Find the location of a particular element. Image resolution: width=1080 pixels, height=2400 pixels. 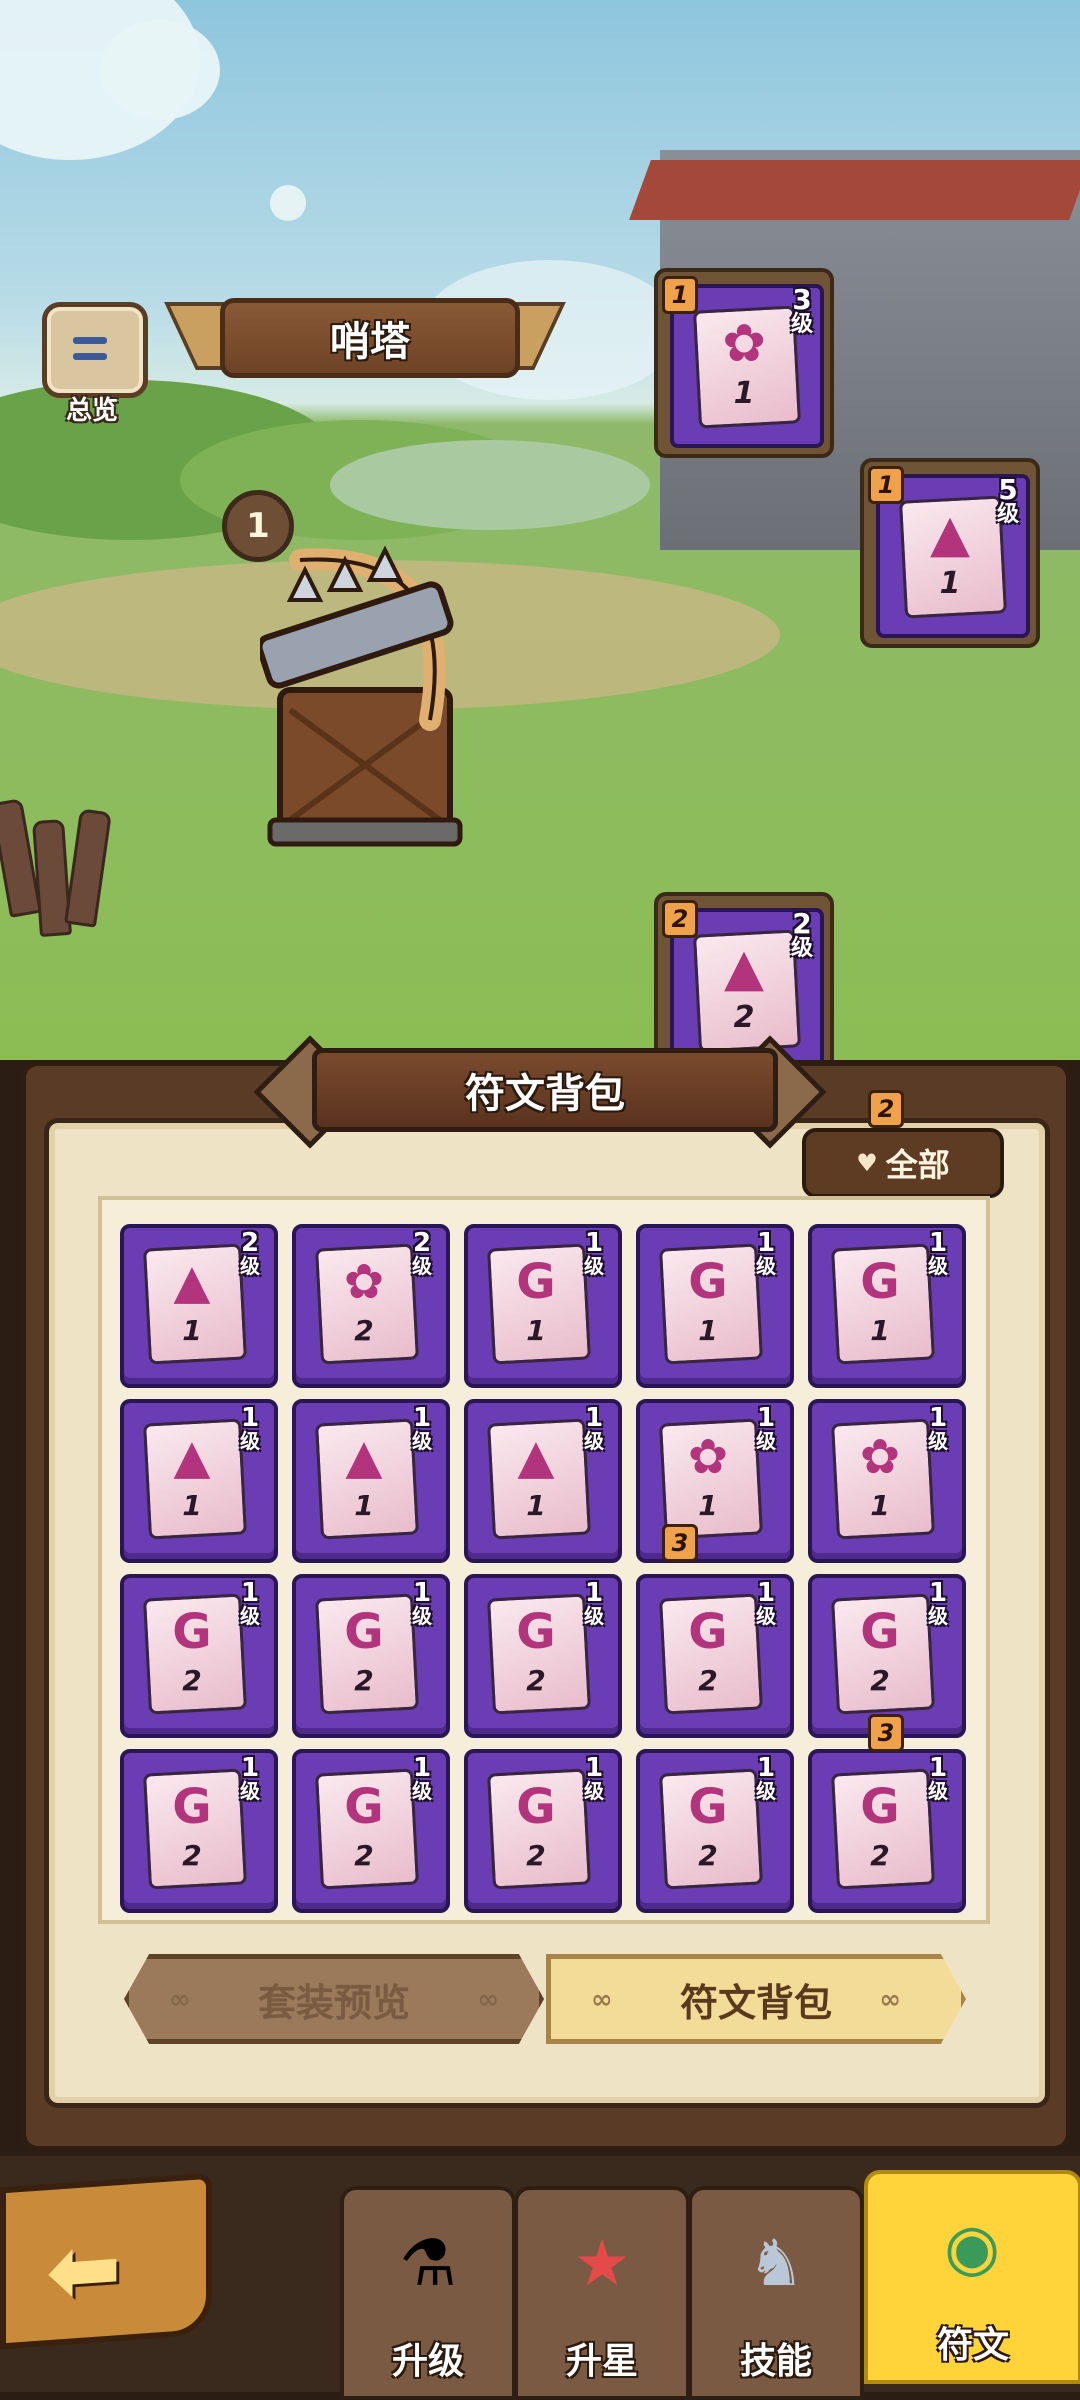

rune-level: 5级 is located at coordinates (1008, 501).